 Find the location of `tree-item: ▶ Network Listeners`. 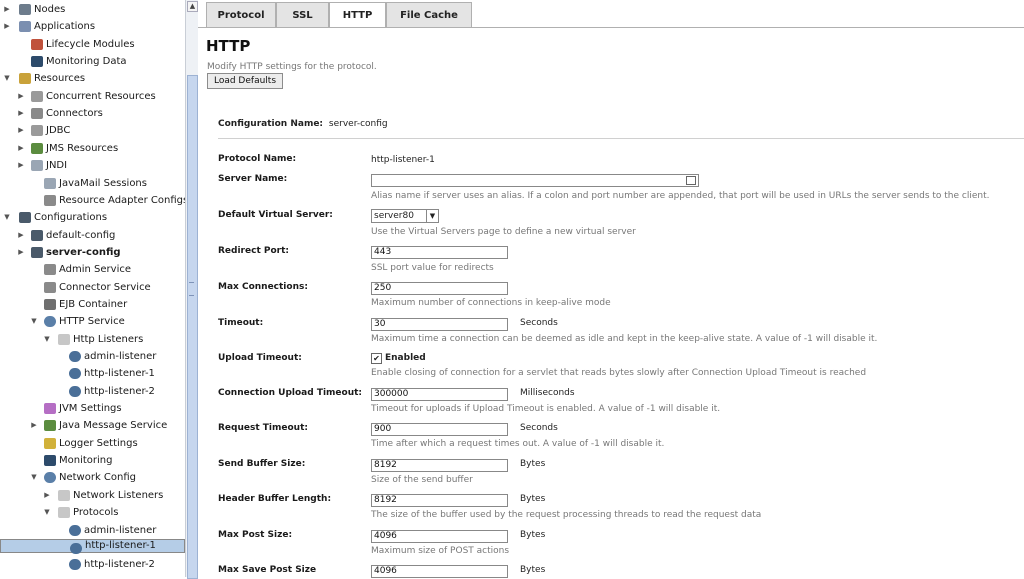

tree-item: ▶ Network Listeners is located at coordinates (92, 495).